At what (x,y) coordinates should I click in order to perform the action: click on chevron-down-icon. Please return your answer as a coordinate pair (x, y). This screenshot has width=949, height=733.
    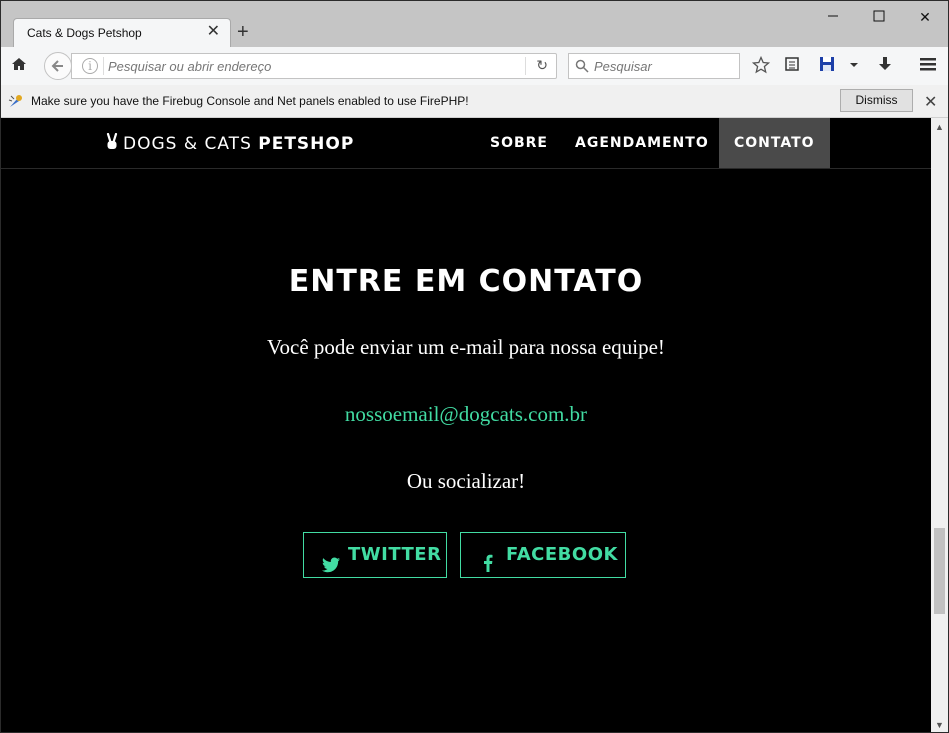
    Looking at the image, I should click on (854, 66).